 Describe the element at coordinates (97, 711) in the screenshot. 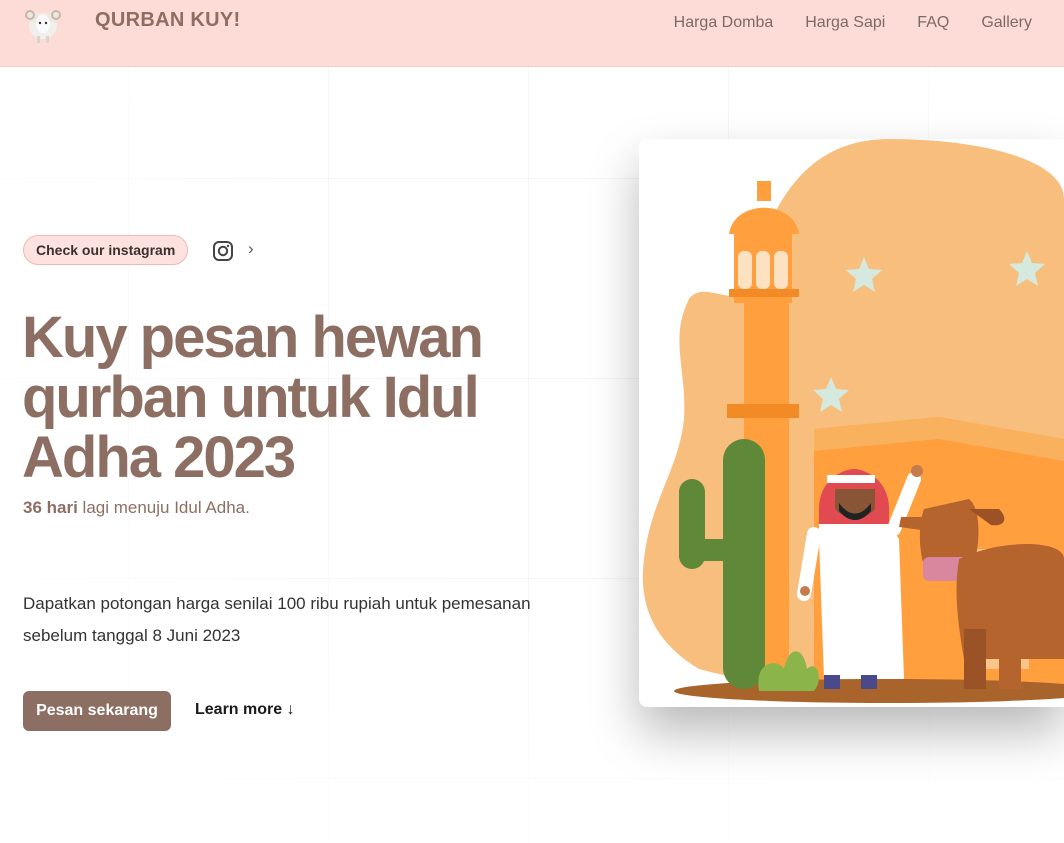

I see `order-now-button: Pesan sekarang` at that location.